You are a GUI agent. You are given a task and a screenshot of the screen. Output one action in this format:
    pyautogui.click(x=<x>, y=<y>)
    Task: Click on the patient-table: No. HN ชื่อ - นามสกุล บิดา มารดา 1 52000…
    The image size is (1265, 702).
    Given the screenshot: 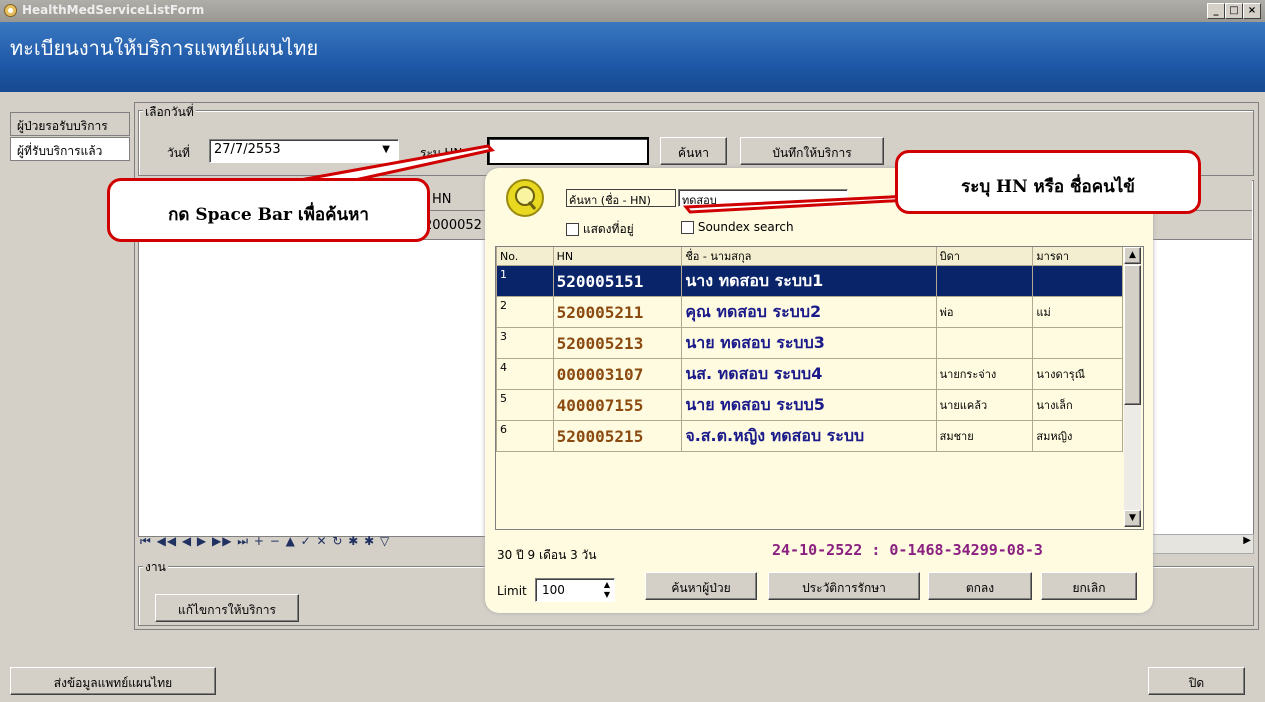 What is the action you would take?
    pyautogui.click(x=809, y=349)
    